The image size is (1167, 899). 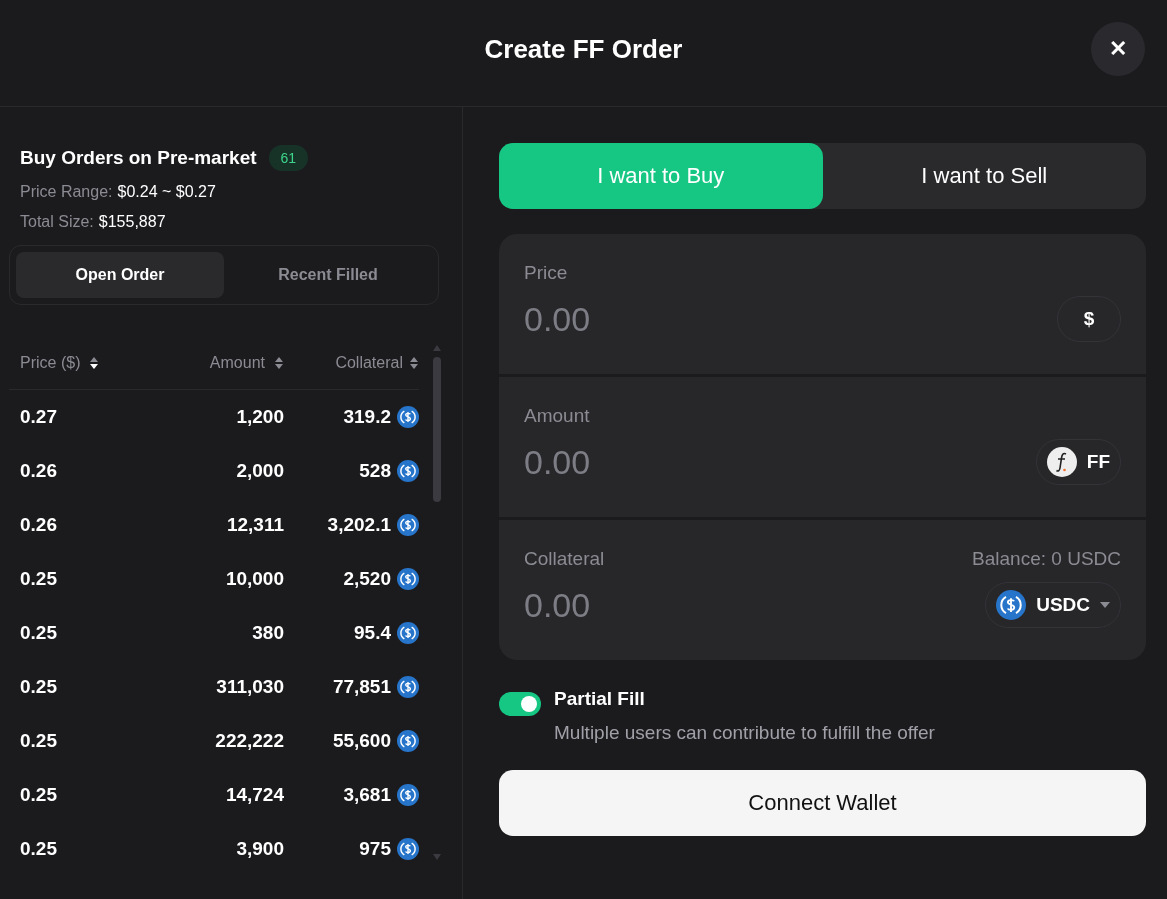 What do you see at coordinates (38, 417) in the screenshot?
I see `price-cell-text: 0.27` at bounding box center [38, 417].